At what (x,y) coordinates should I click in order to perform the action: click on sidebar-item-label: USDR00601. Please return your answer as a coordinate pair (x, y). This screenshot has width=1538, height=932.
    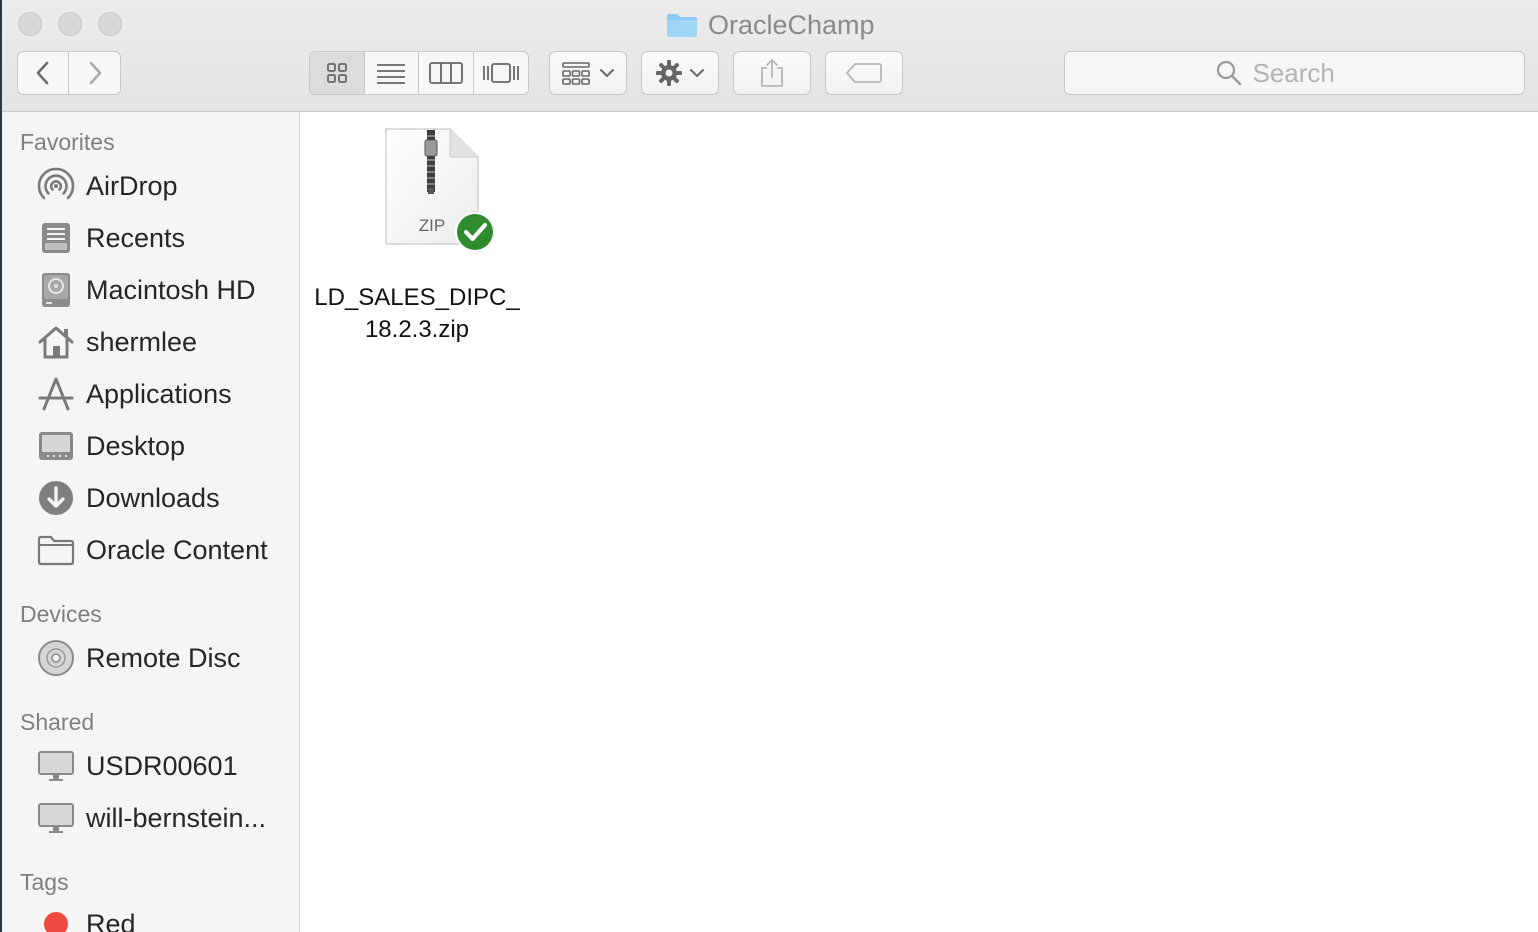
    Looking at the image, I should click on (162, 765).